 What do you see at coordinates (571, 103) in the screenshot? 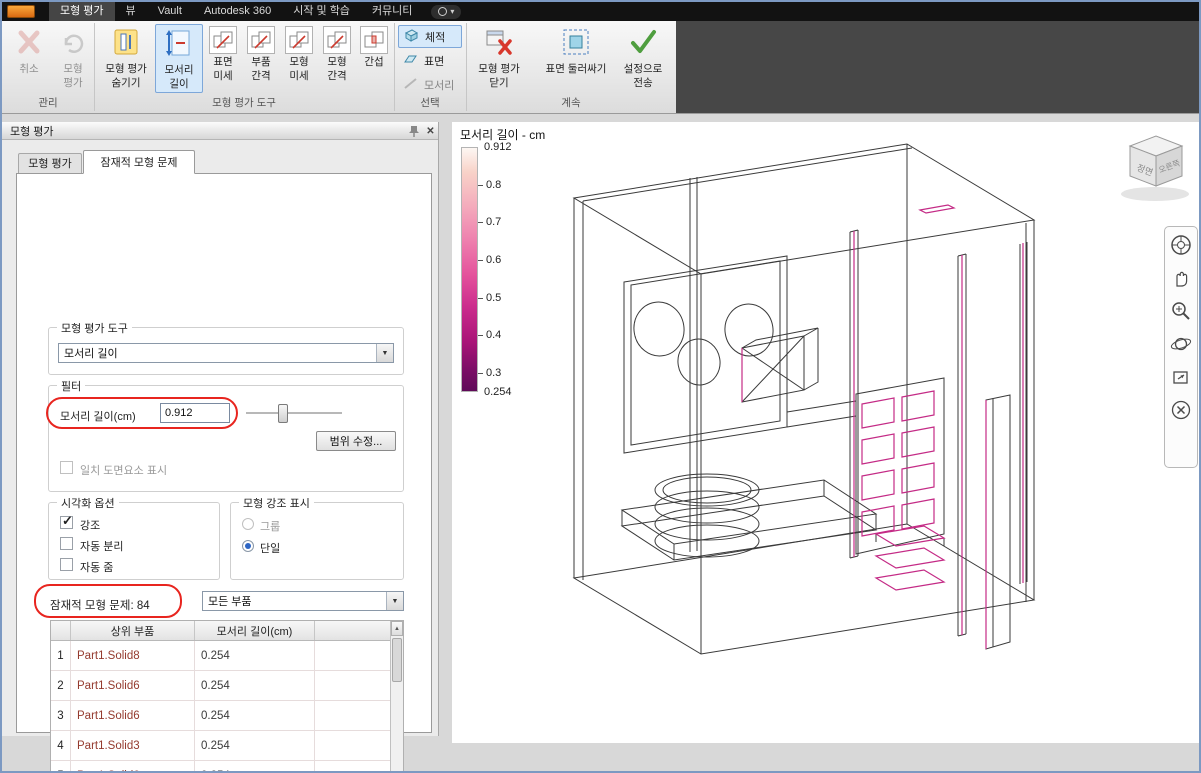
I see `ribbon-group-label-continue: 계속` at bounding box center [571, 103].